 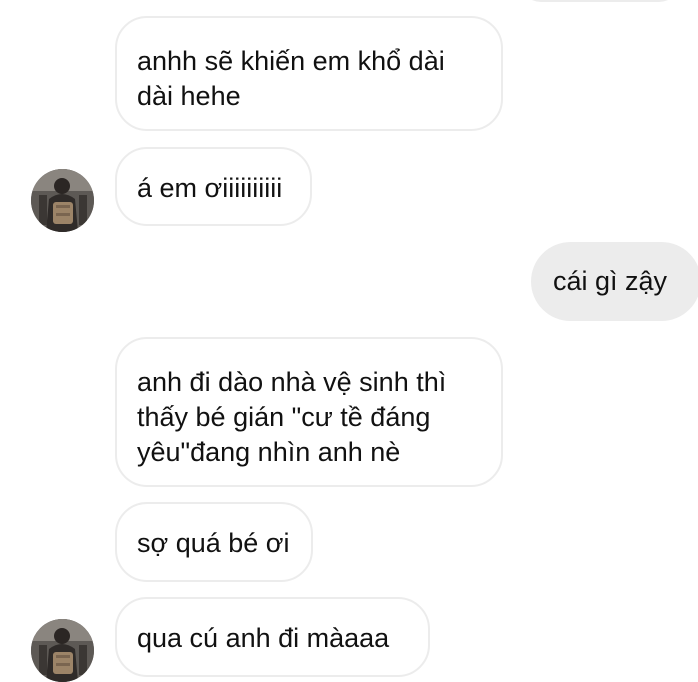 What do you see at coordinates (610, 281) in the screenshot?
I see `message-text: cái gì zậy` at bounding box center [610, 281].